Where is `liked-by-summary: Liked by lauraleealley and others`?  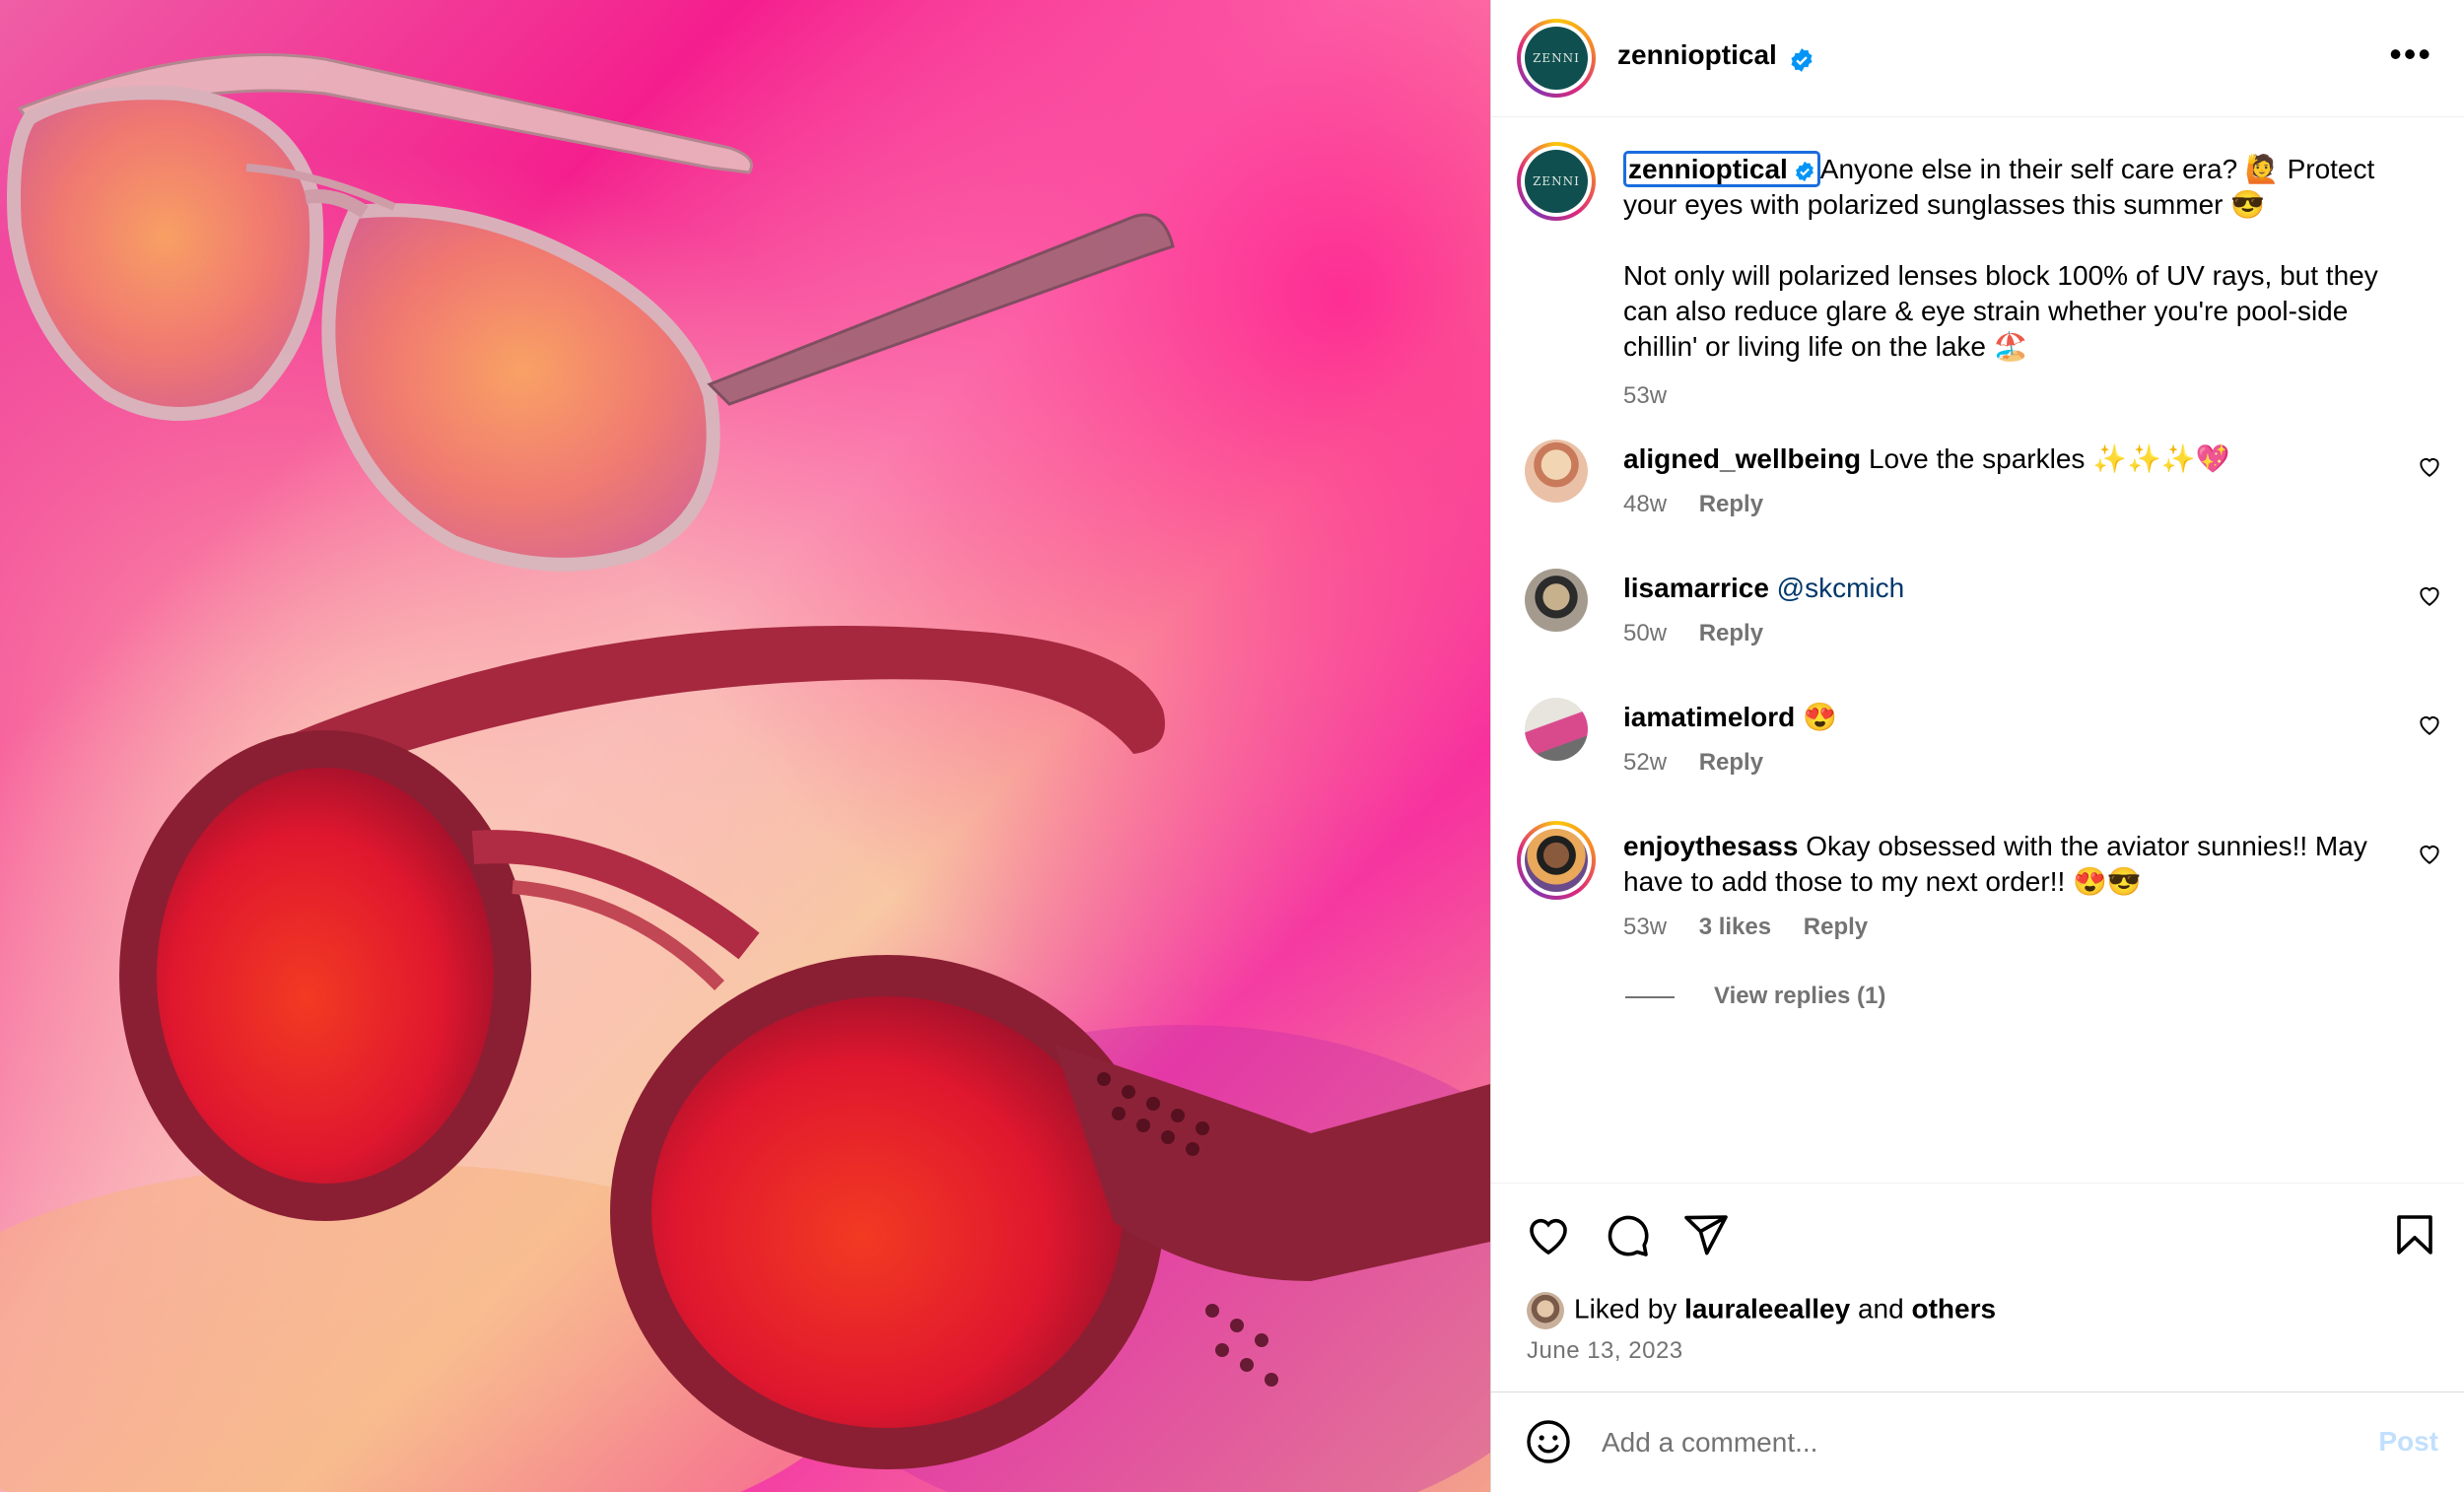 liked-by-summary: Liked by lauraleealley and others is located at coordinates (1761, 1311).